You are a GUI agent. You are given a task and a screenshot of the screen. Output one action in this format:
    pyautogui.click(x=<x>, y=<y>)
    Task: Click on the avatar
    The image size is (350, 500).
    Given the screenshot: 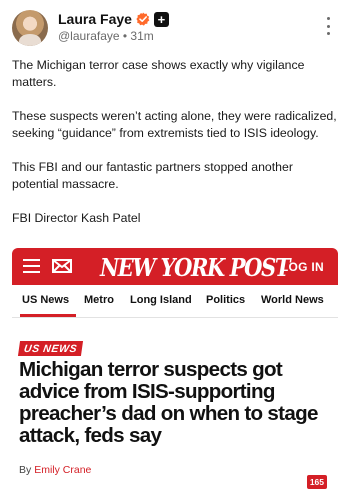 What is the action you would take?
    pyautogui.click(x=30, y=28)
    